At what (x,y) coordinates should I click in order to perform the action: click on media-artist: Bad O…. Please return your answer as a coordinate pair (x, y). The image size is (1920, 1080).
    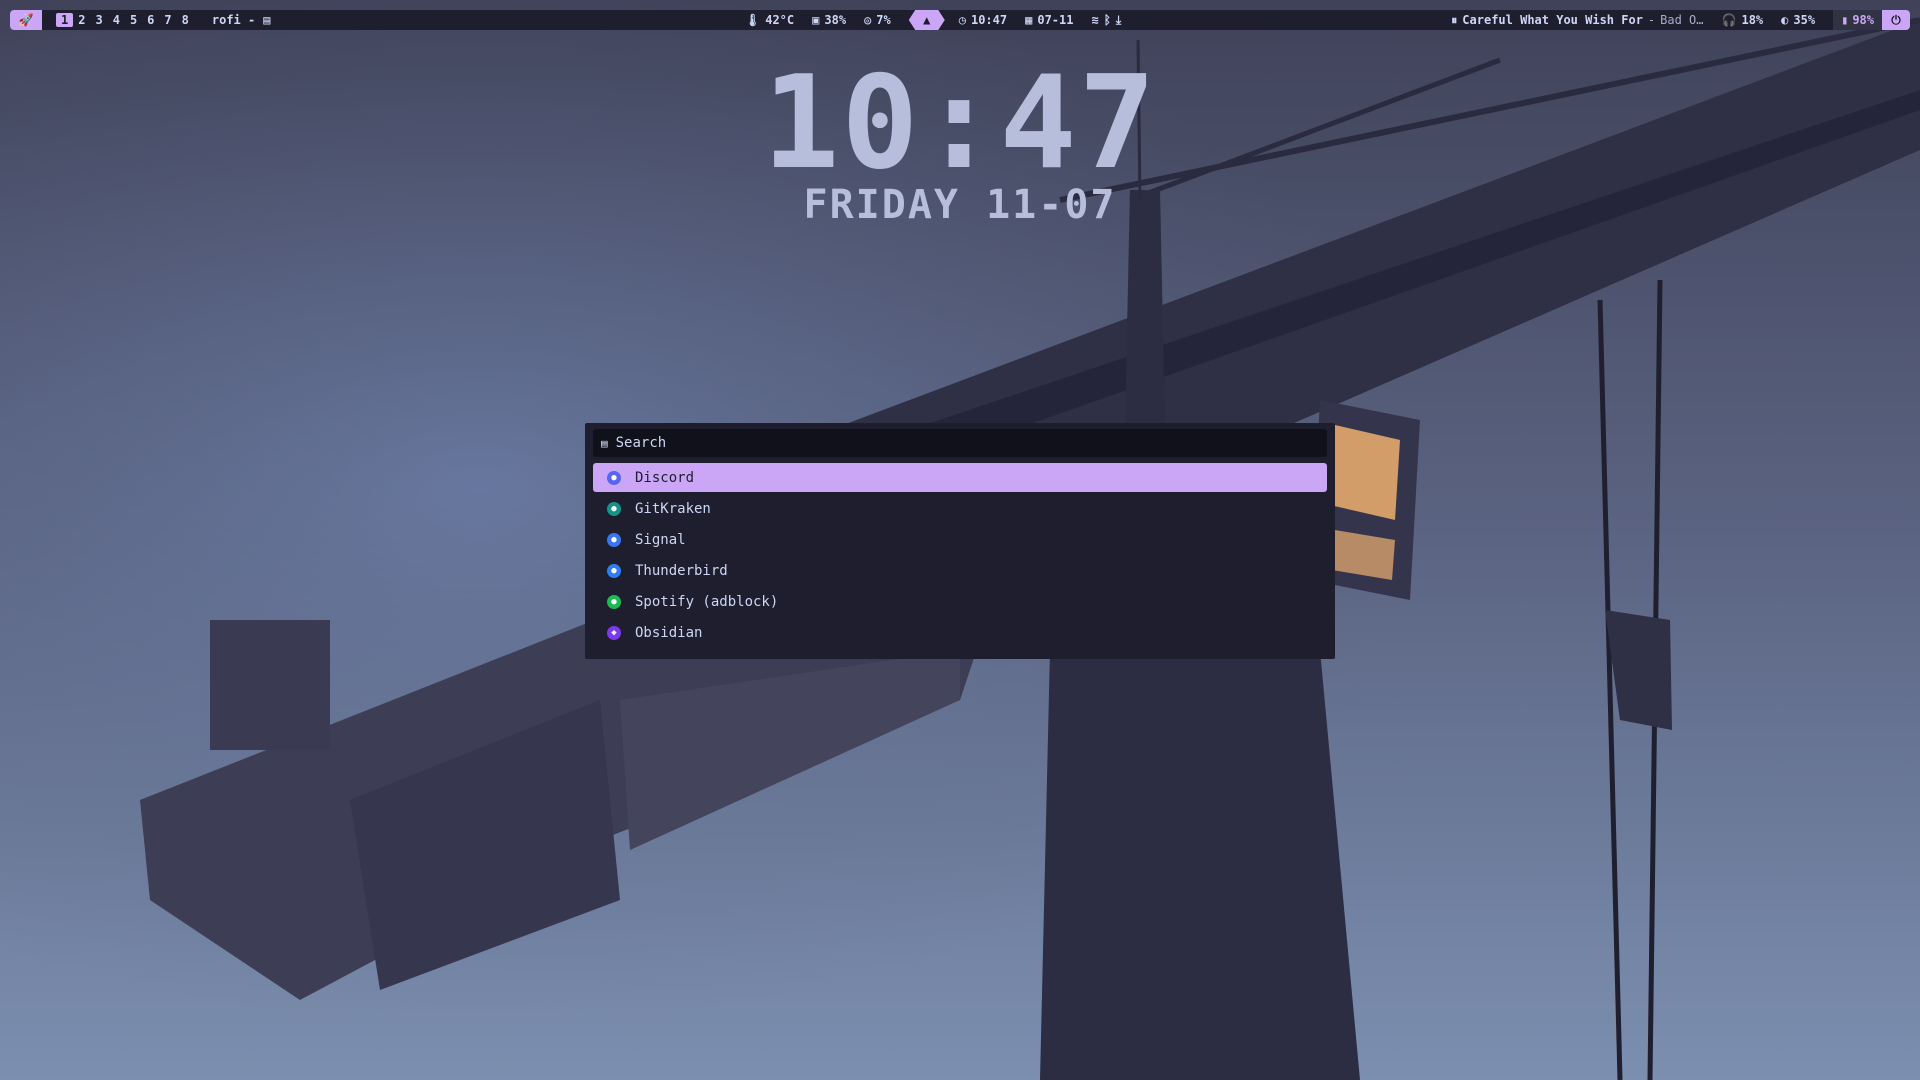
    Looking at the image, I should click on (1682, 20).